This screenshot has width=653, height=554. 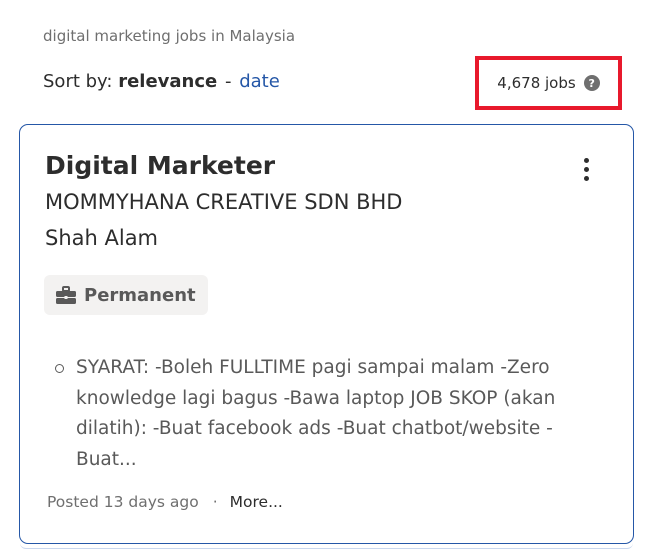 I want to click on job-type-badge: Permanent, so click(x=126, y=295).